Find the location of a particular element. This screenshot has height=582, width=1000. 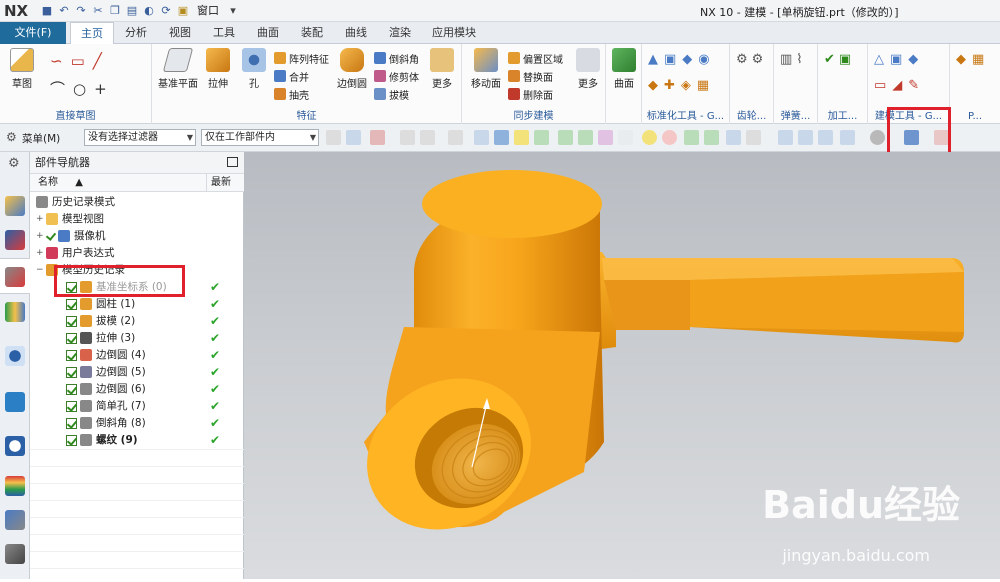

tab-render: 渲染 is located at coordinates (400, 33).